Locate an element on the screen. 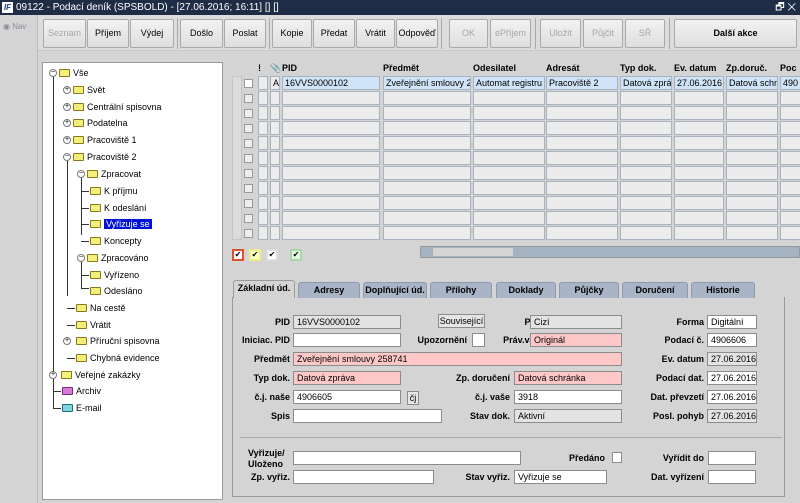 This screenshot has height=503, width=800. table-cell: Automat registru s is located at coordinates (509, 83).